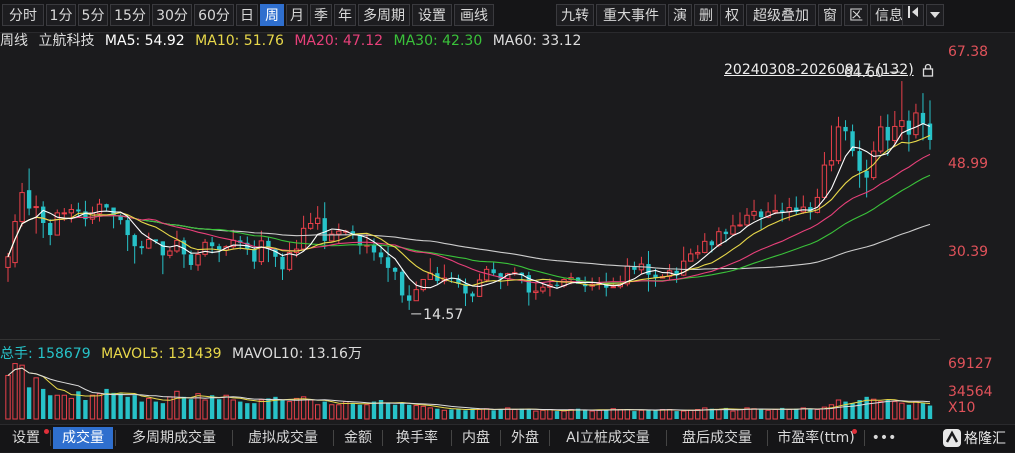 The height and width of the screenshot is (453, 1015). Describe the element at coordinates (854, 431) in the screenshot. I see `notification-dot` at that location.